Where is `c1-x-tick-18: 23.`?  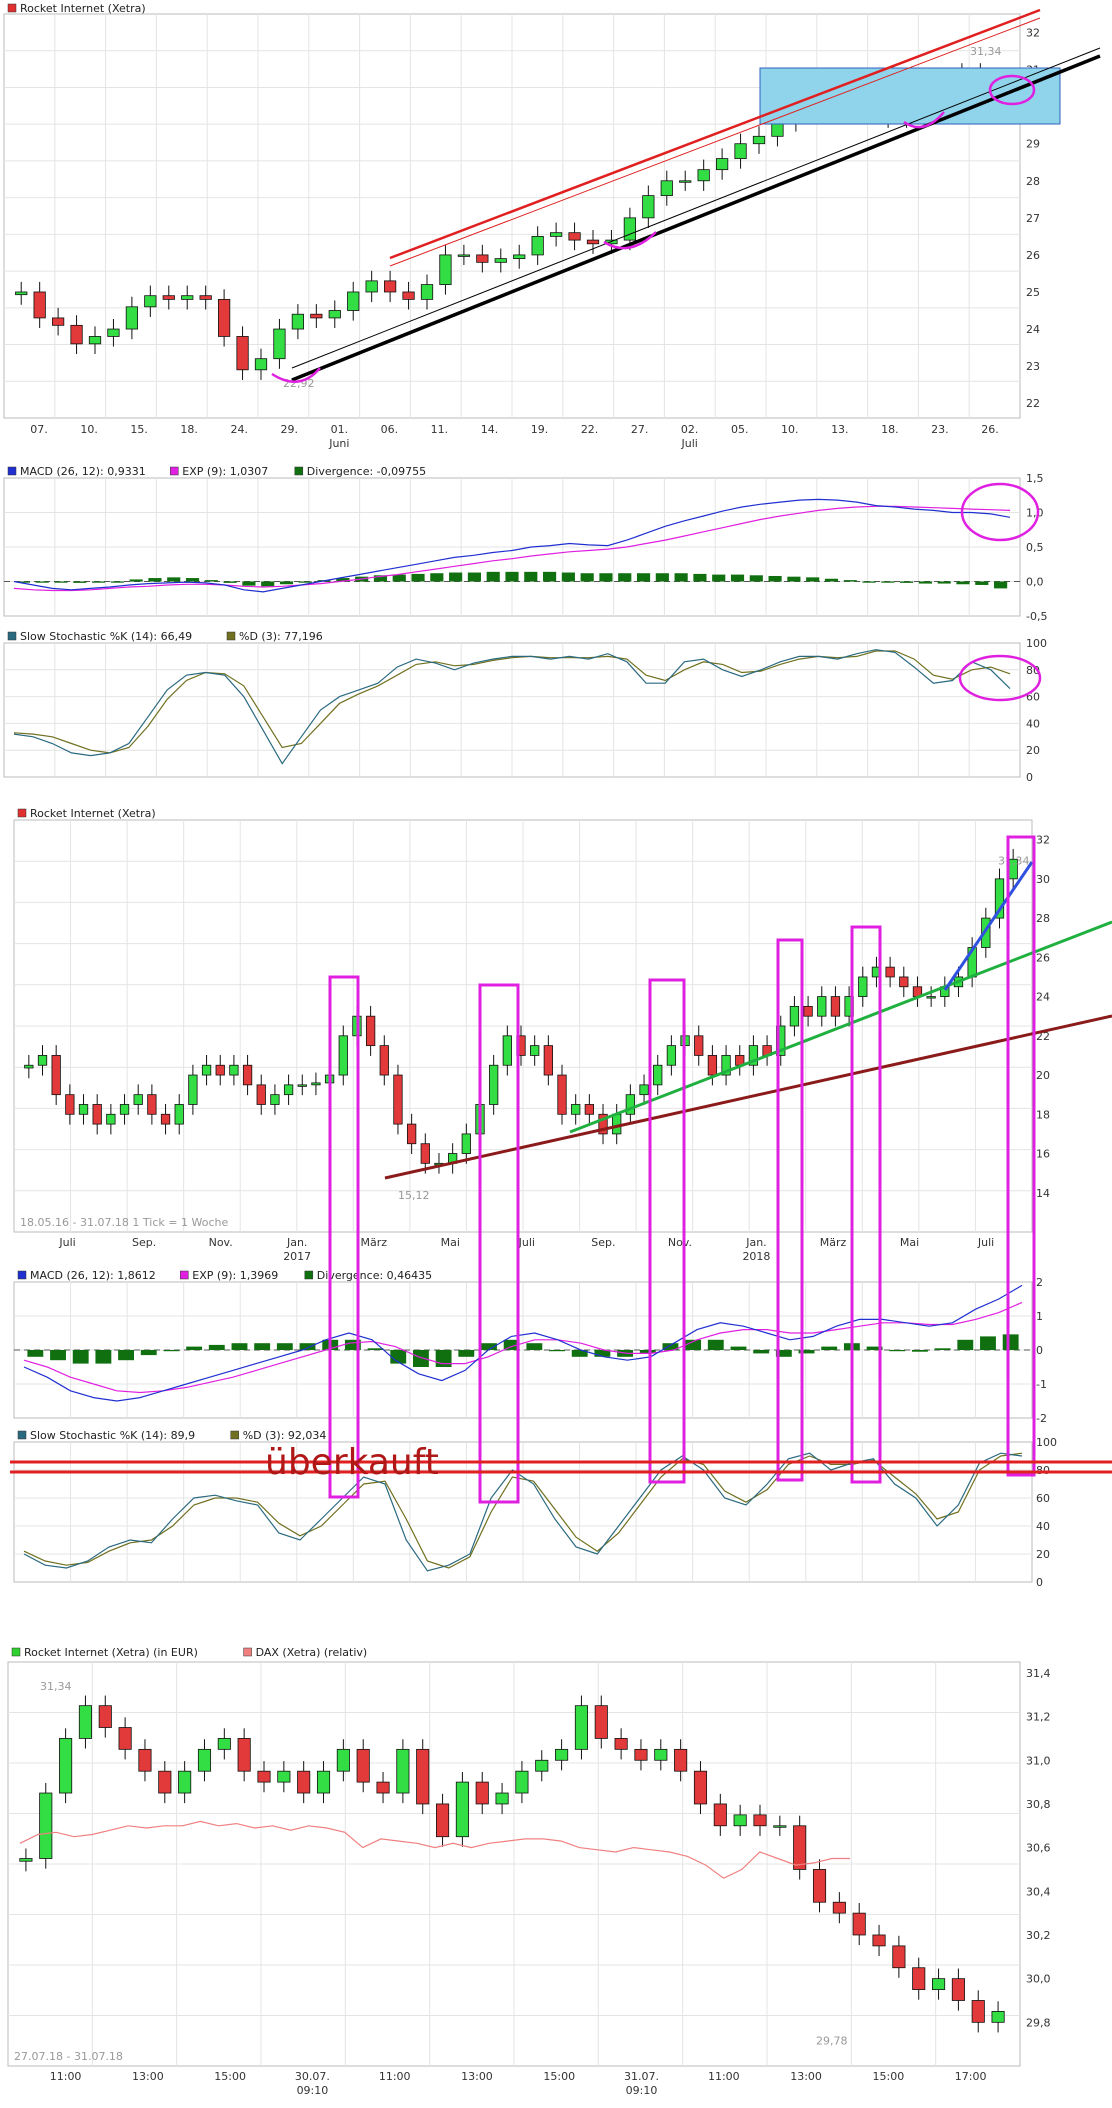
c1-x-tick-18: 23. is located at coordinates (940, 429).